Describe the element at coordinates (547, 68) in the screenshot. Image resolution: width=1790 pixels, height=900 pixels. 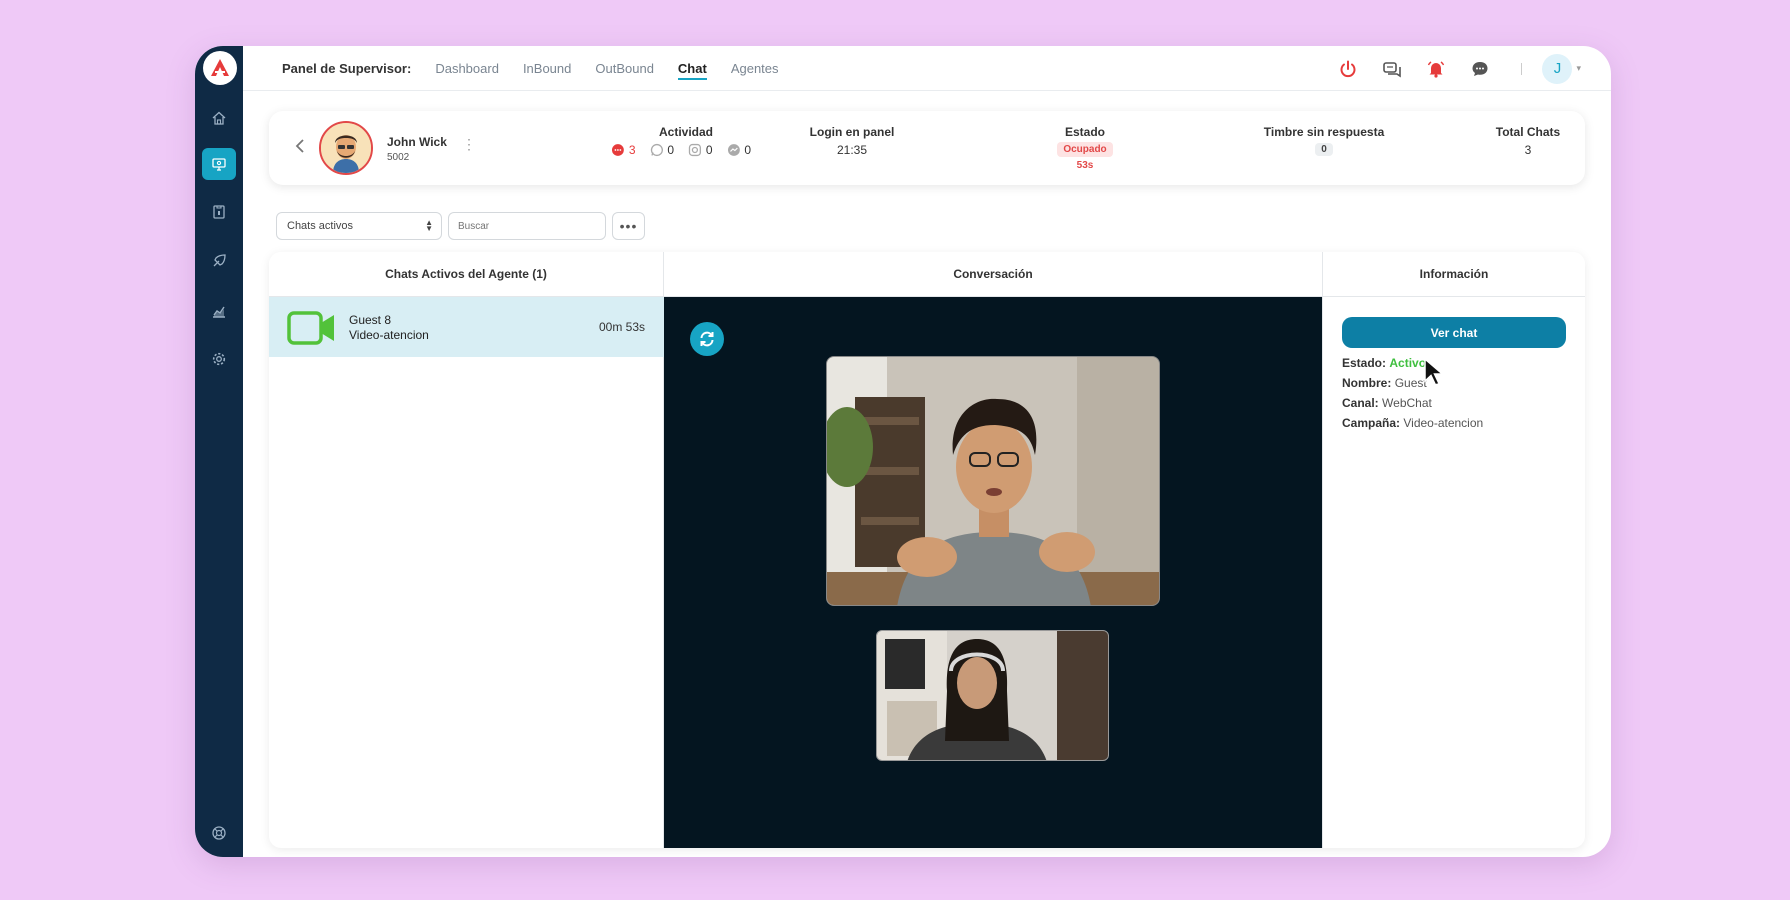
I see `tab-inbound: InBound` at that location.